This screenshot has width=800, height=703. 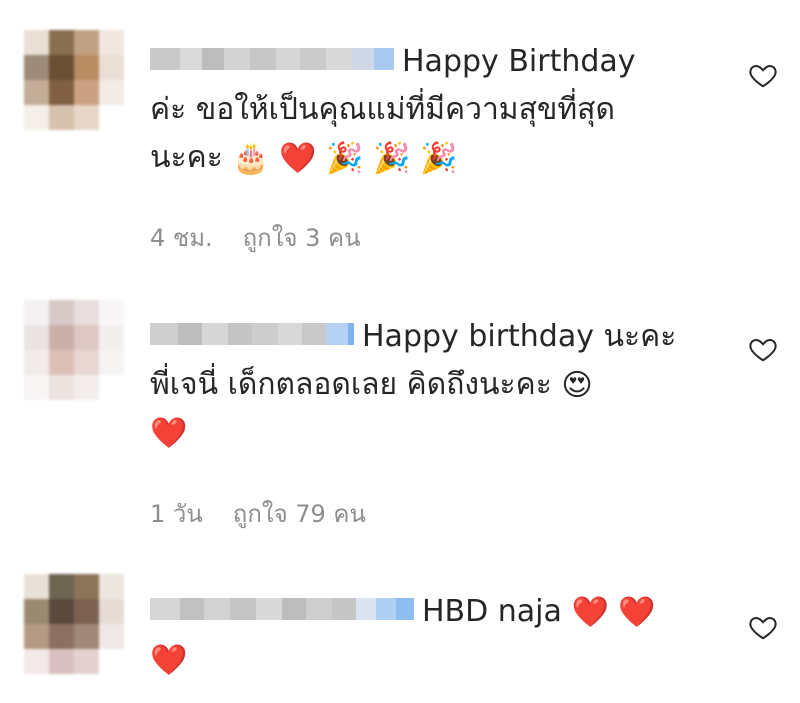 I want to click on comment-meta: 1 วัน ถูกใจ 79 คน, so click(x=273, y=513).